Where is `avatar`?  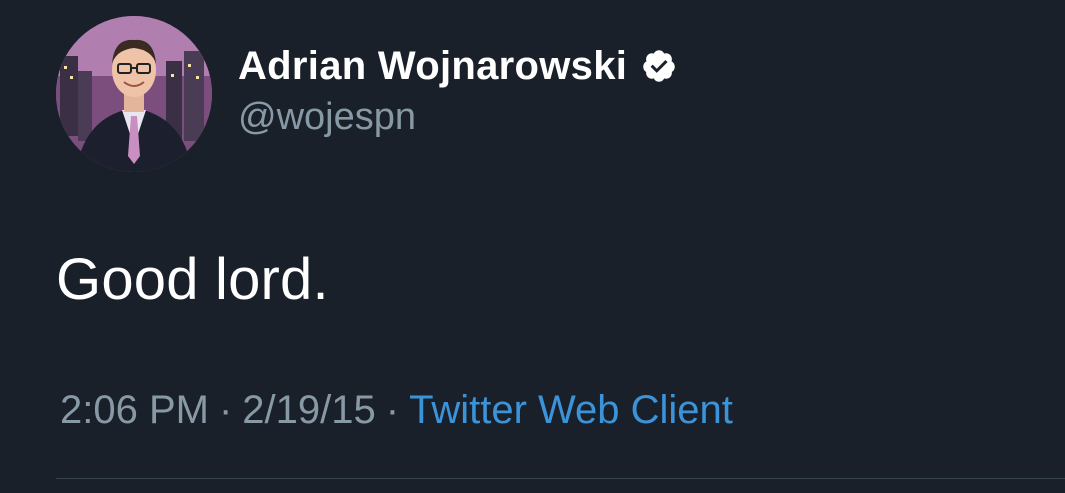
avatar is located at coordinates (134, 94).